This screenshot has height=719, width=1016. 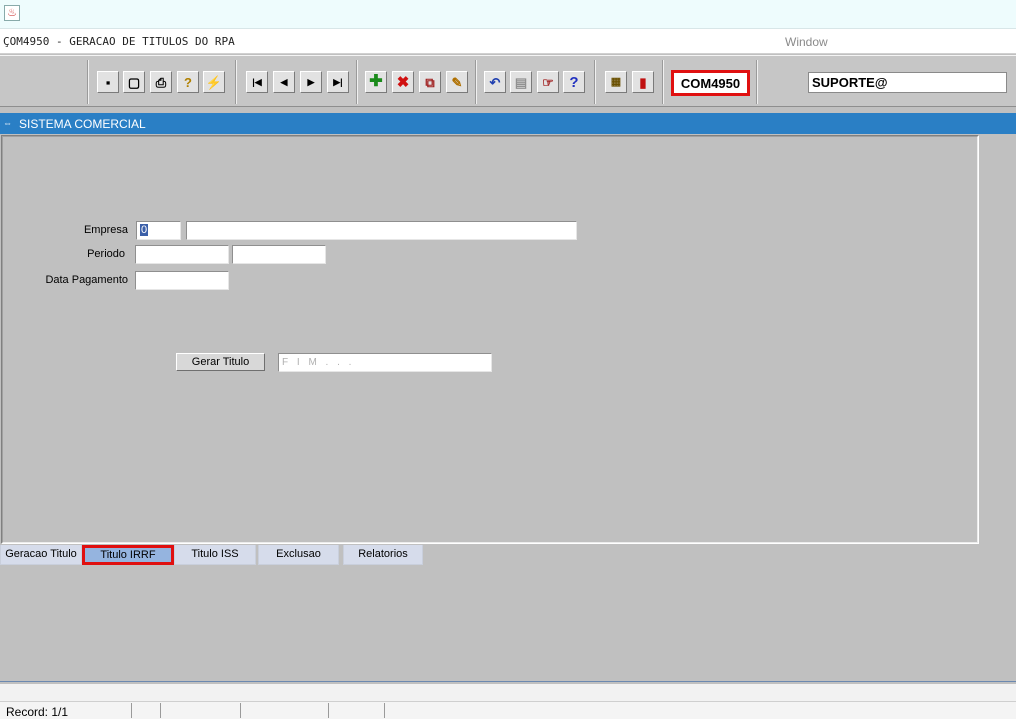 What do you see at coordinates (383, 555) in the screenshot?
I see `tab-relatorios: Relatorios` at bounding box center [383, 555].